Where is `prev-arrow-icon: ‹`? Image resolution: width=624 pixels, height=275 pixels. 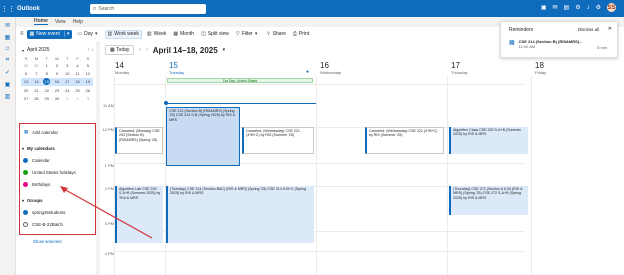 prev-arrow-icon: ‹ is located at coordinates (140, 50).